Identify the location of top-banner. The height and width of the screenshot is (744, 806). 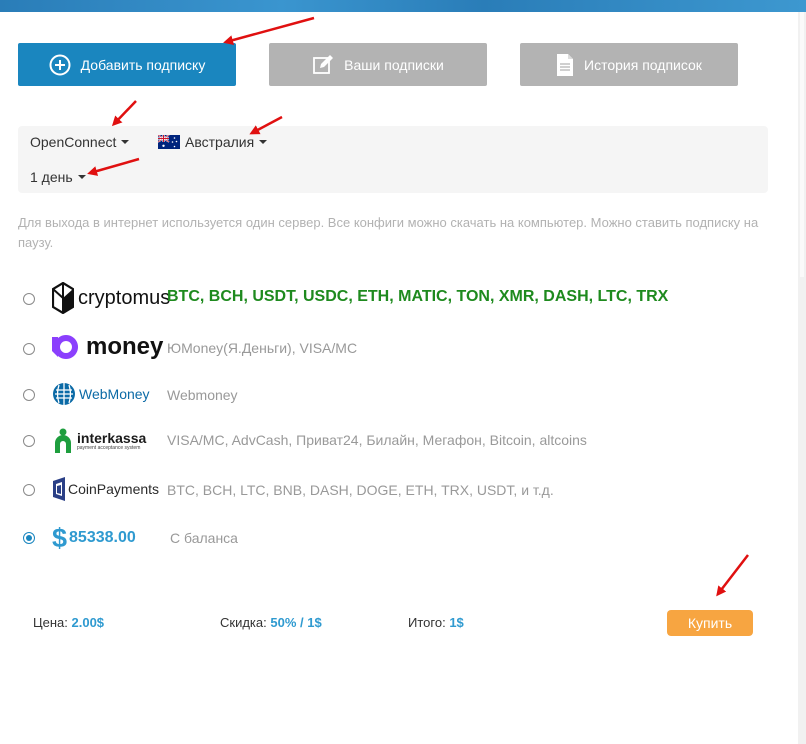
(403, 6).